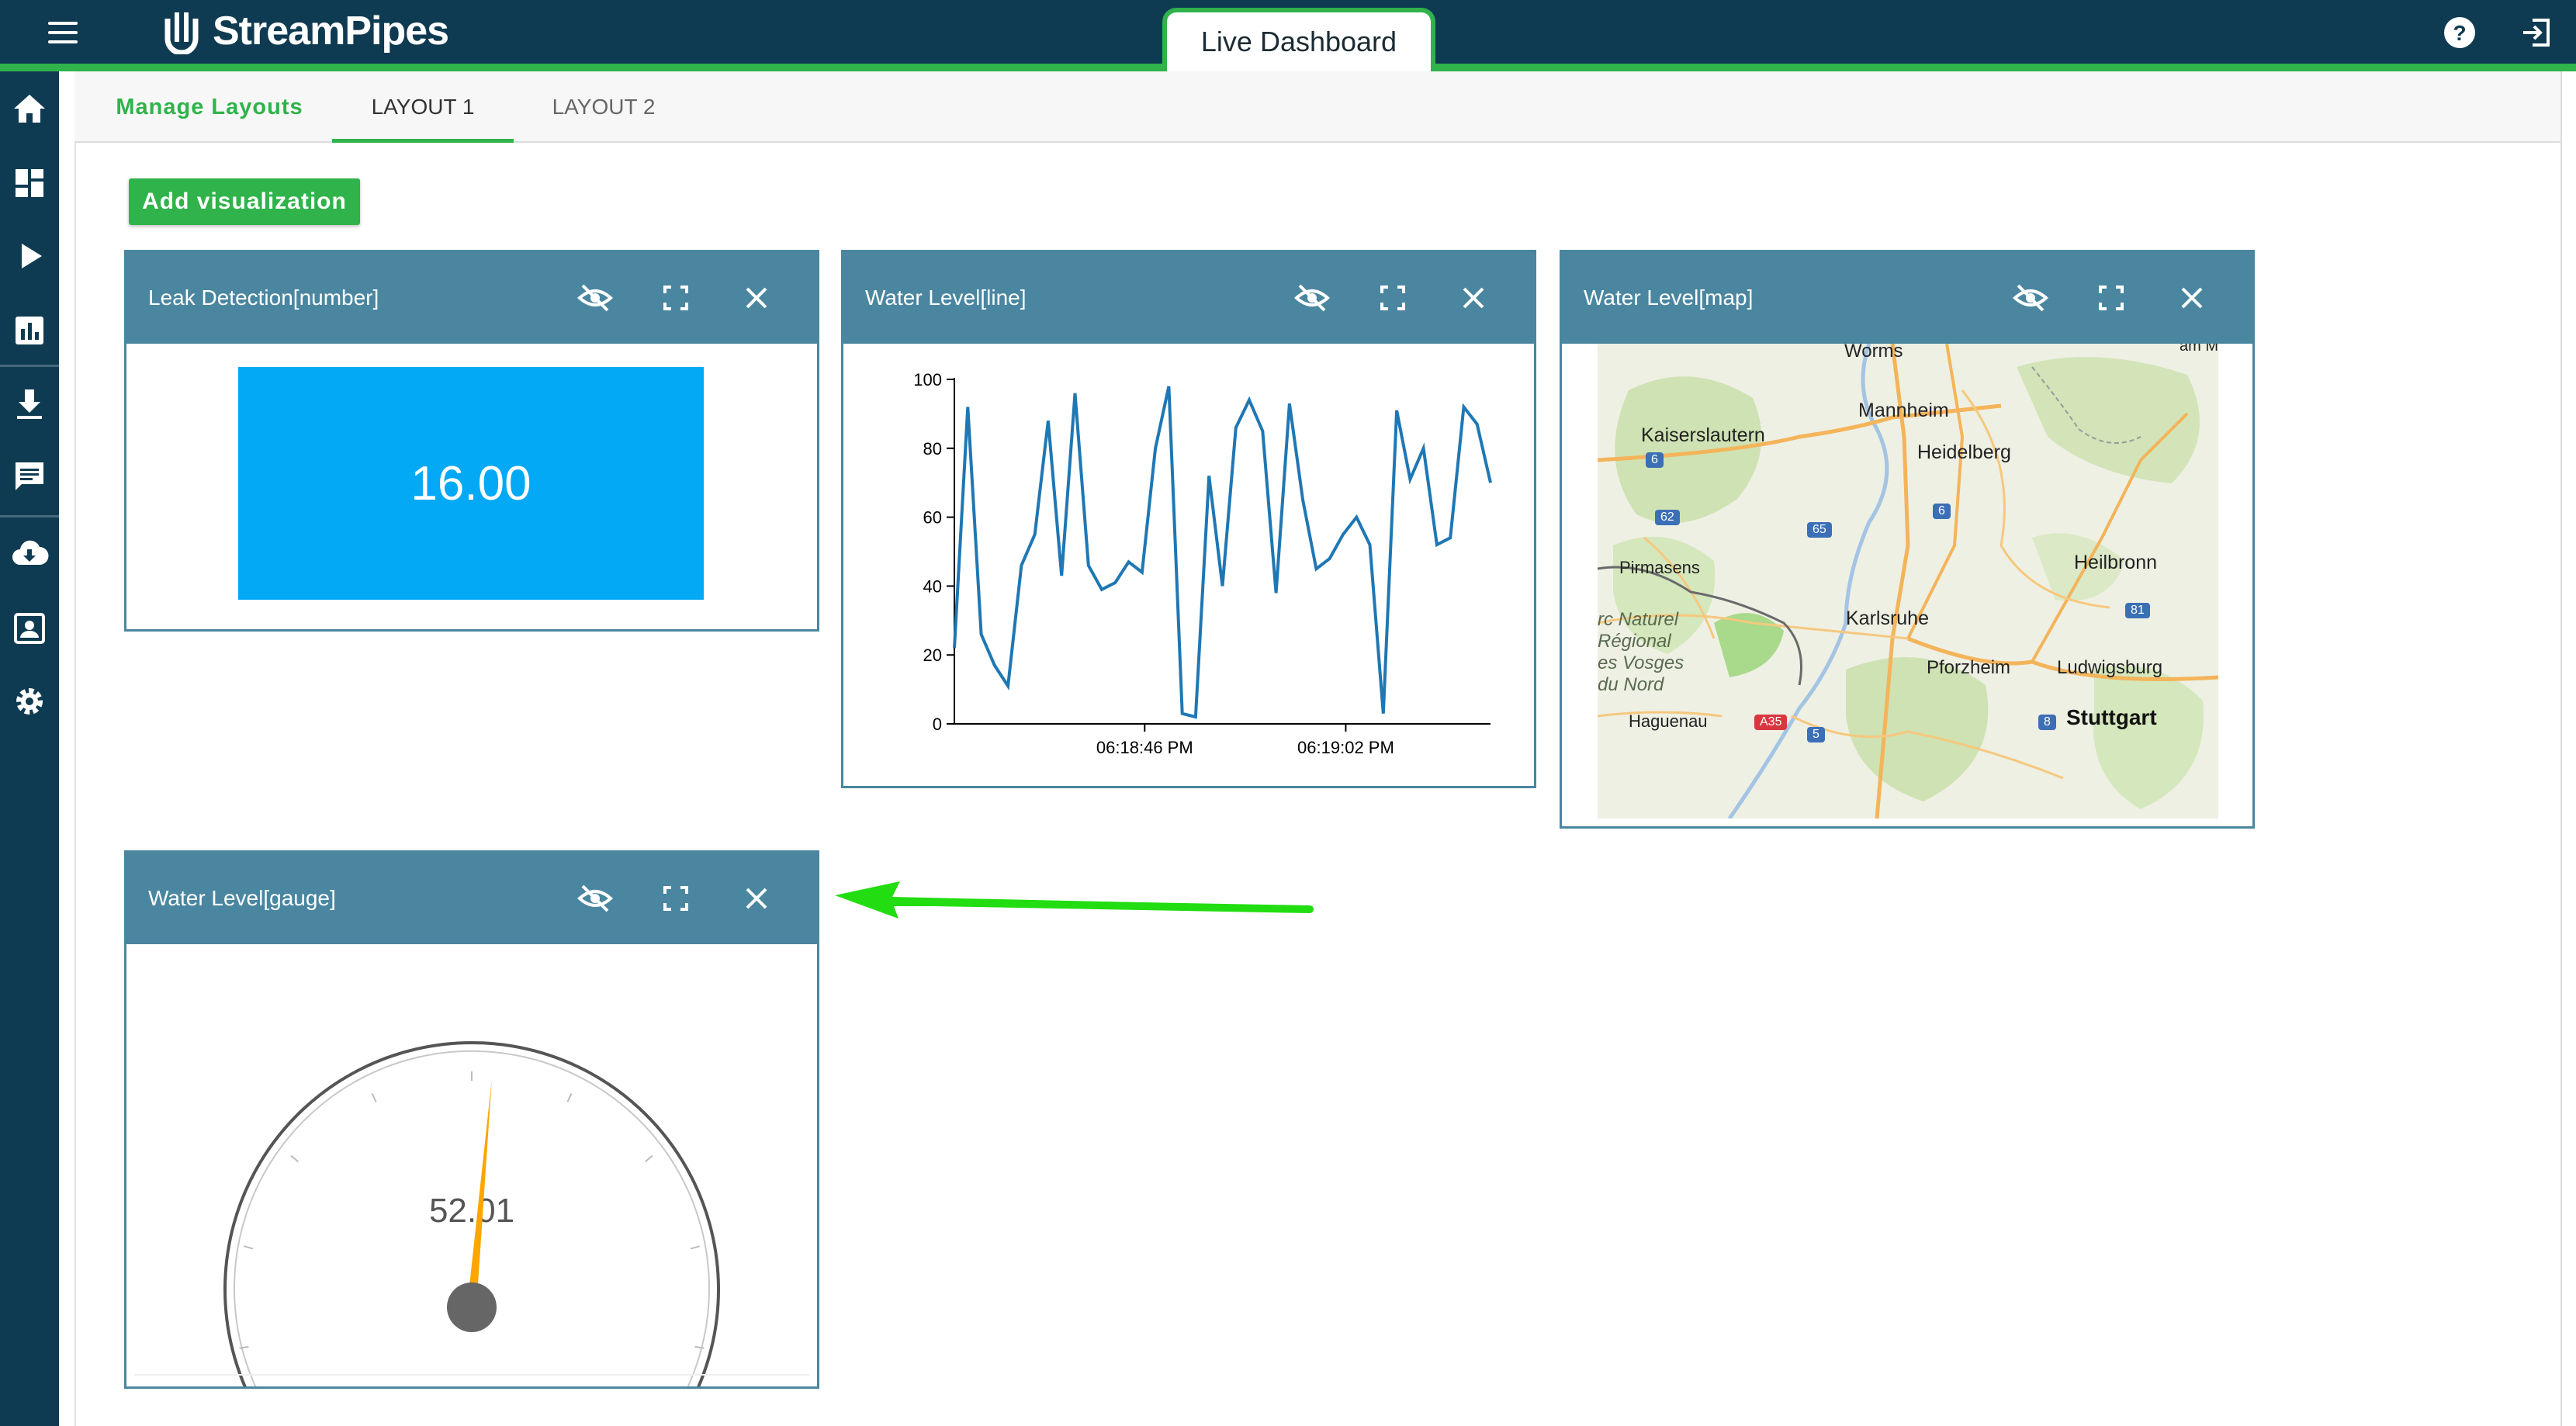 The height and width of the screenshot is (1426, 2576). I want to click on y-tick-label: 100, so click(927, 379).